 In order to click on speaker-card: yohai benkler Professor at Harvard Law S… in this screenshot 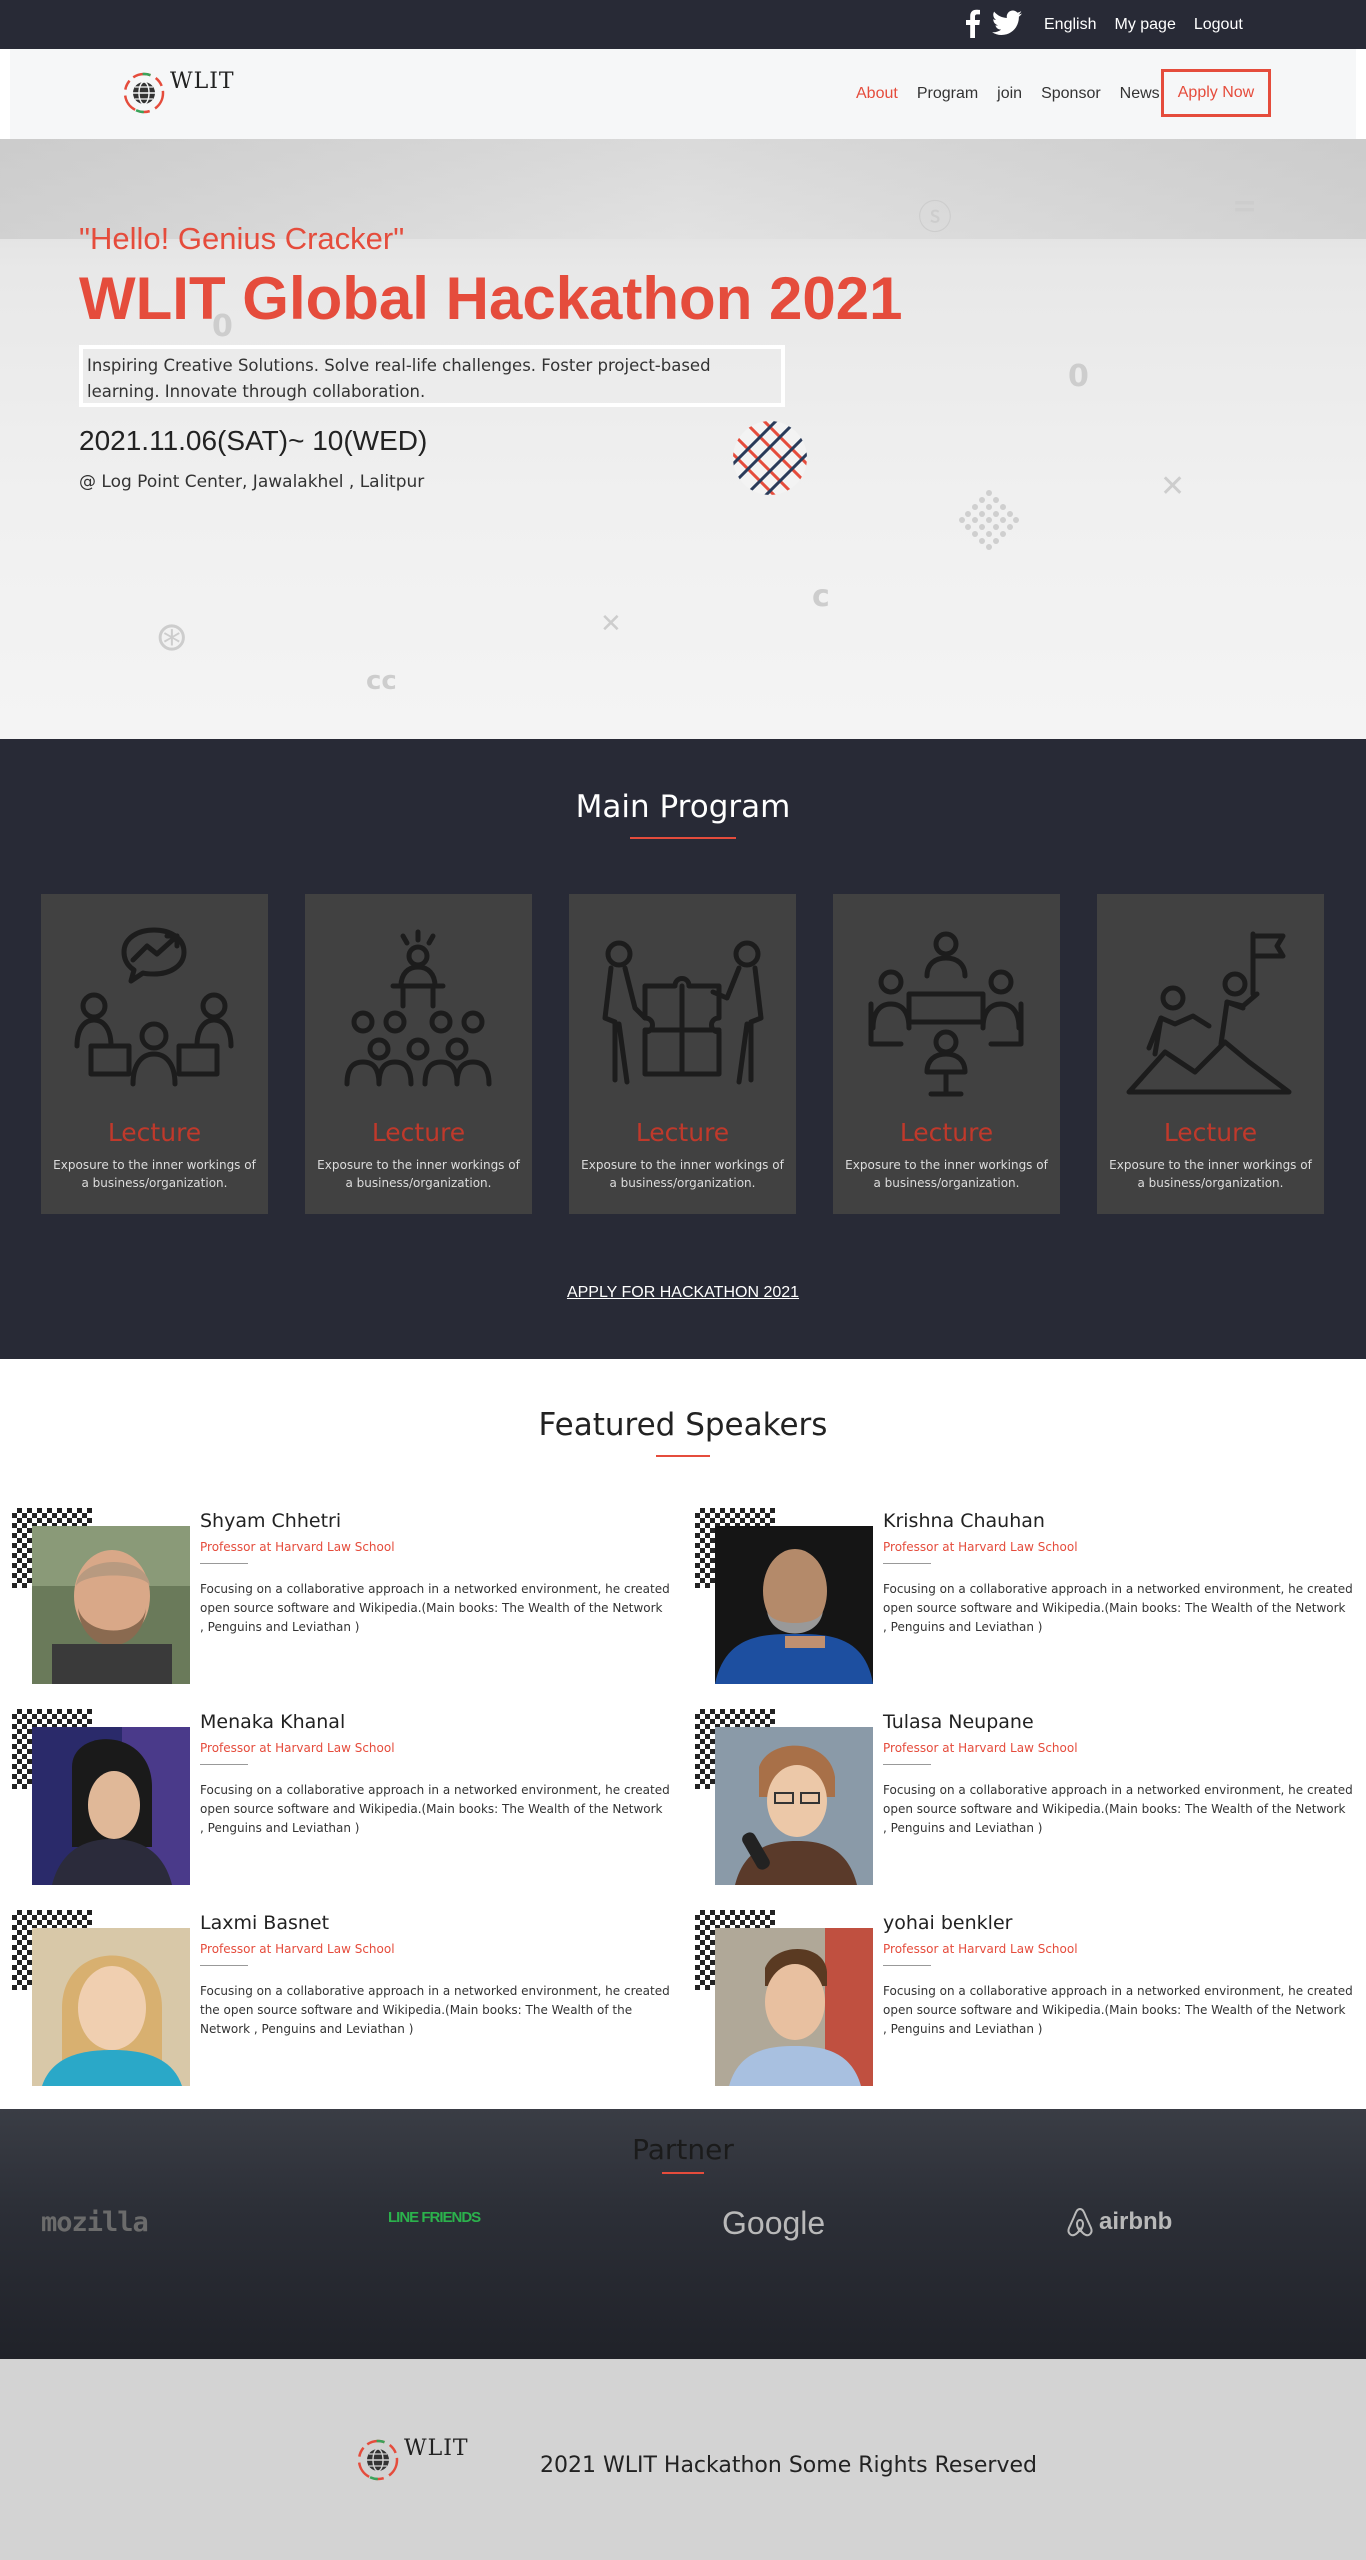, I will do `click(1024, 2000)`.